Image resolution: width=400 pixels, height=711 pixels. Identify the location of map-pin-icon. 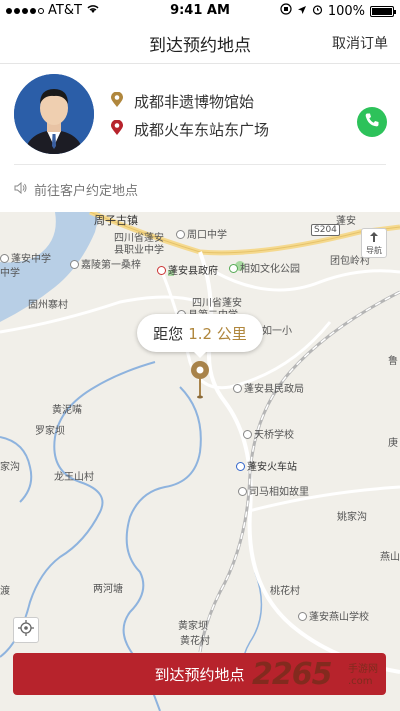
(200, 382).